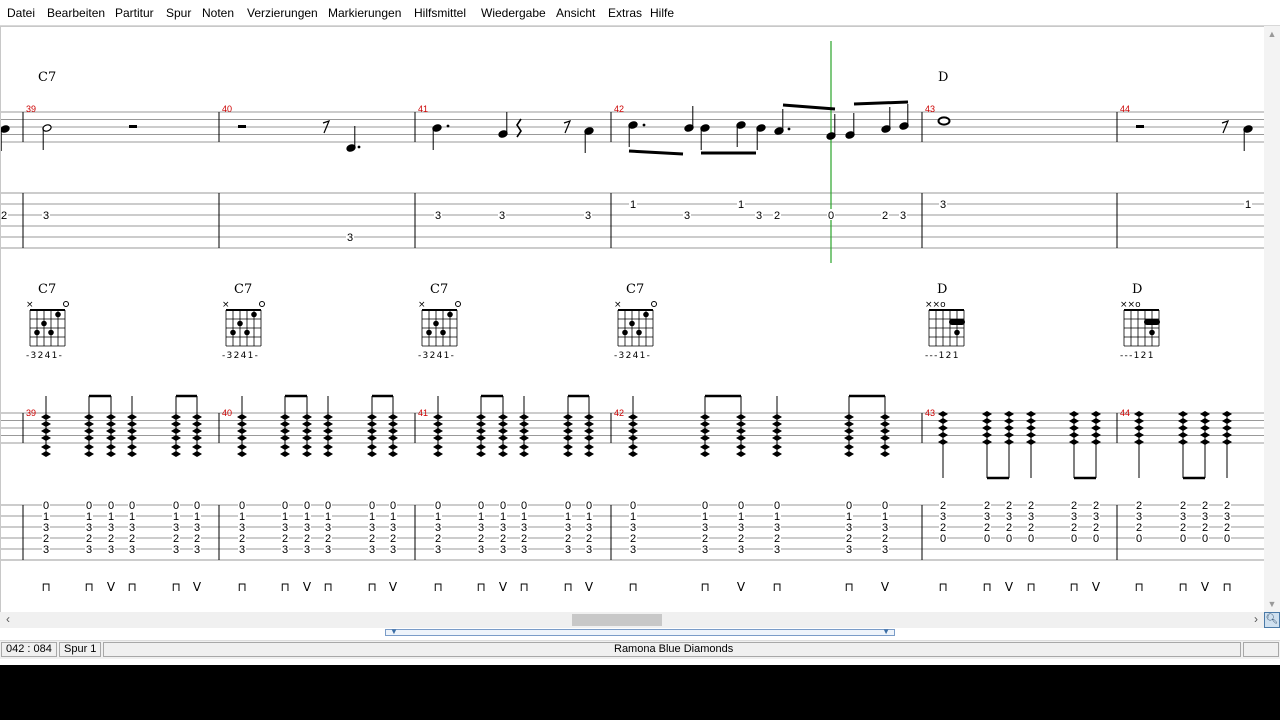 The height and width of the screenshot is (720, 1280). I want to click on menu-ansicht: Ansicht, so click(575, 13).